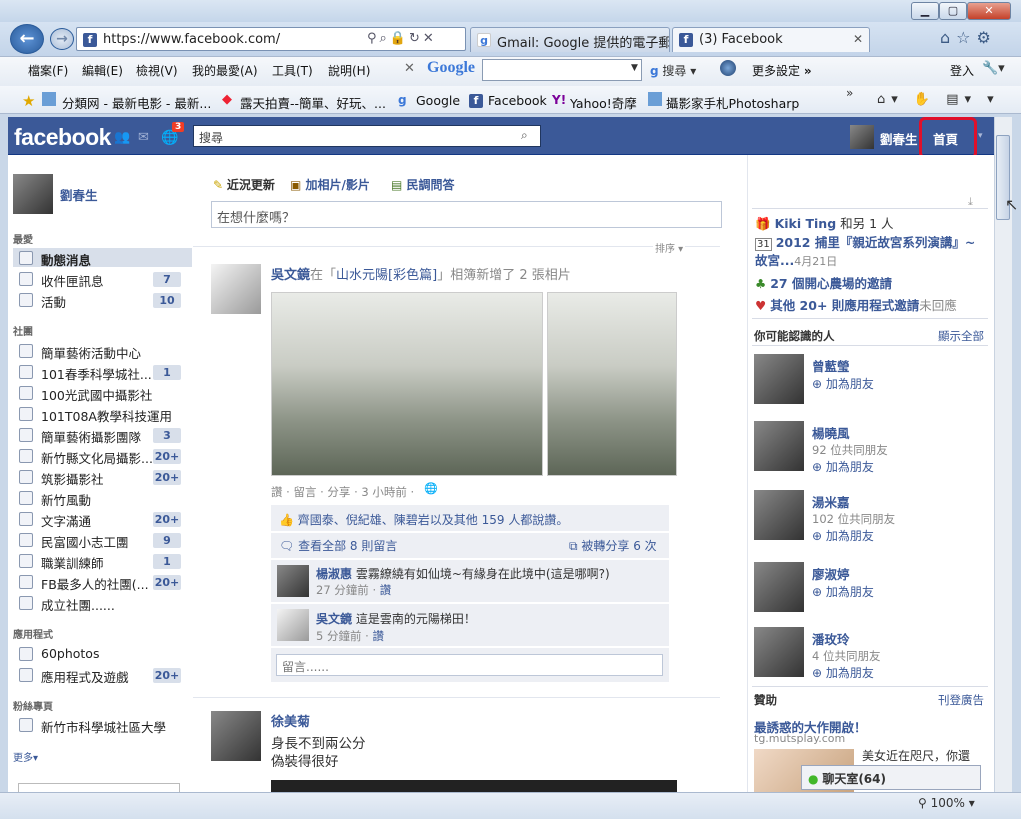 The height and width of the screenshot is (819, 1021). I want to click on composer-poll-tab: ▤ 民調問答, so click(423, 184).